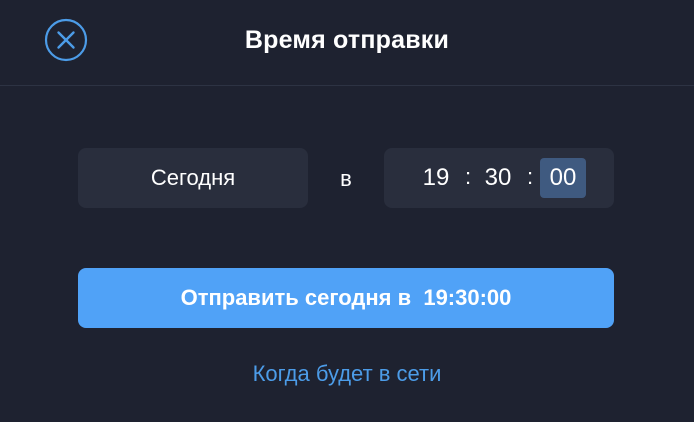  Describe the element at coordinates (347, 40) in the screenshot. I see `dialog-title: Время отправки` at that location.